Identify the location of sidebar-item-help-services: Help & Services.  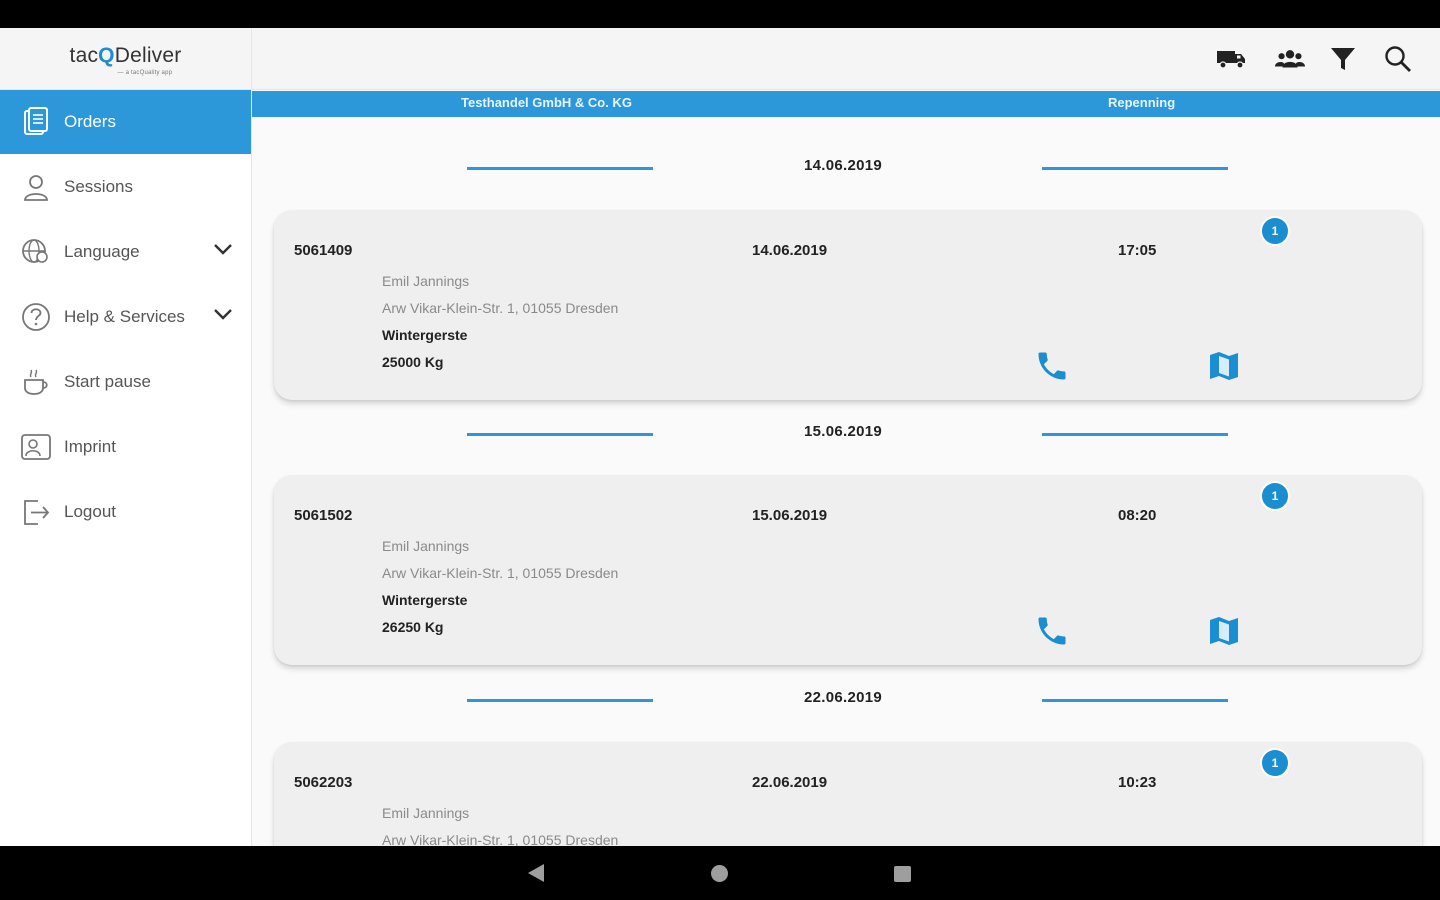
(125, 316).